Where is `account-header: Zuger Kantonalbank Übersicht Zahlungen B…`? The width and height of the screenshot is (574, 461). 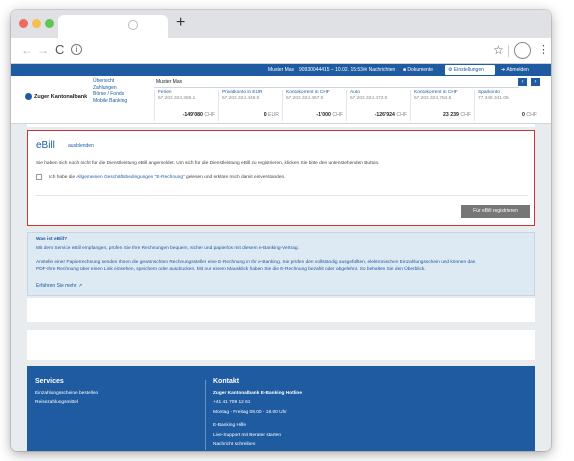 account-header: Zuger Kantonalbank Übersicht Zahlungen B… is located at coordinates (281, 100).